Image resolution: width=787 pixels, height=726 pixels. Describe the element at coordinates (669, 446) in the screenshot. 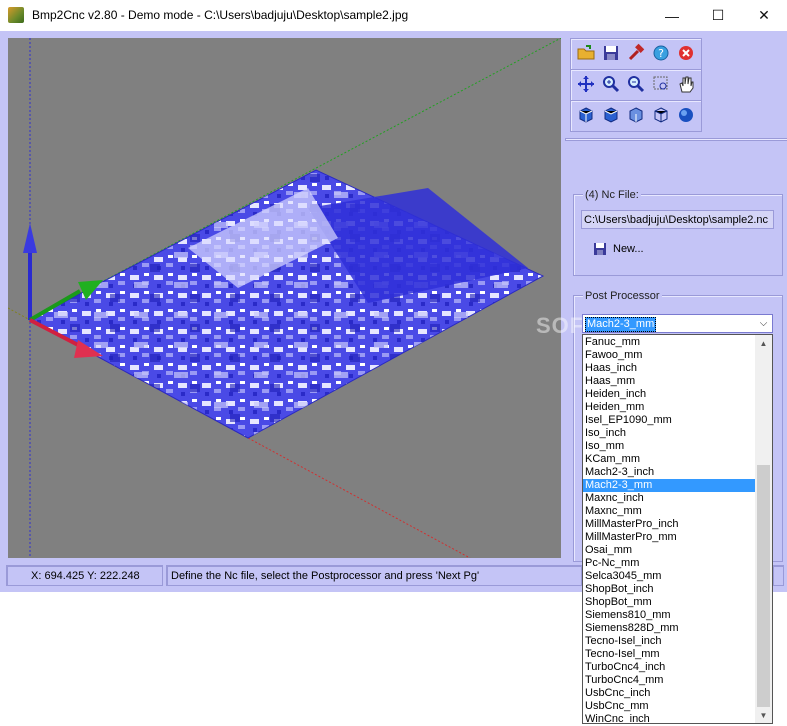

I see `post-processor-option: Iso_mm` at that location.